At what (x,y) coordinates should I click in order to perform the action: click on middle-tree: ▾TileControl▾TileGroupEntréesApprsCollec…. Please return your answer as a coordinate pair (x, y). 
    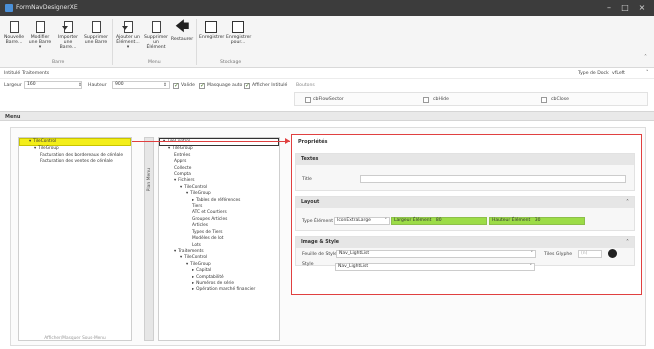
    Looking at the image, I should click on (219, 239).